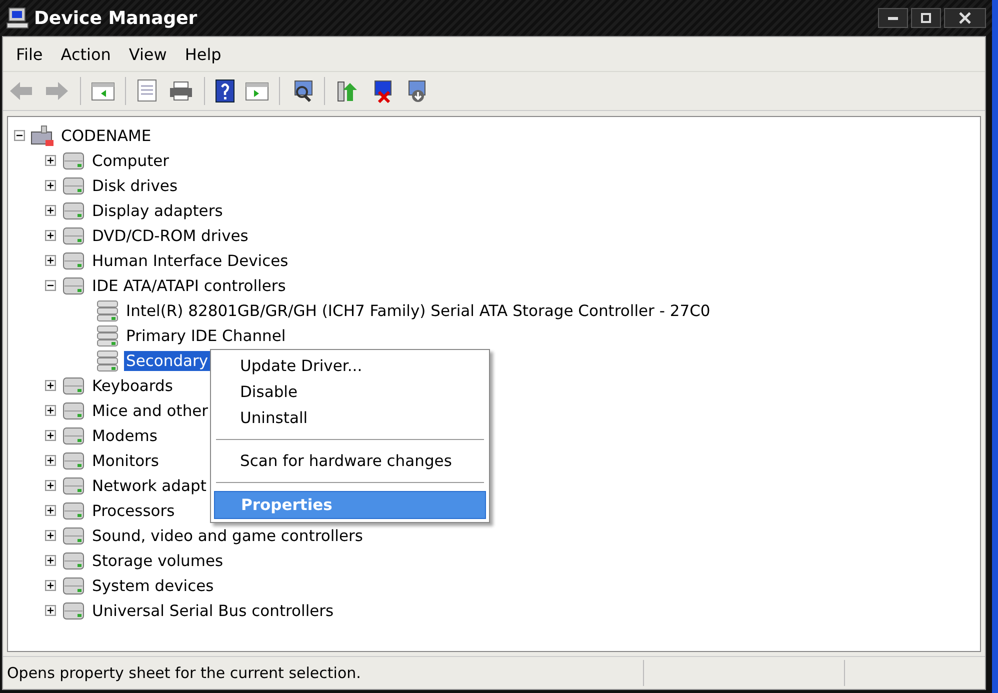  Describe the element at coordinates (184, 673) in the screenshot. I see `status-text: Opens property sheet for the current selection.` at that location.